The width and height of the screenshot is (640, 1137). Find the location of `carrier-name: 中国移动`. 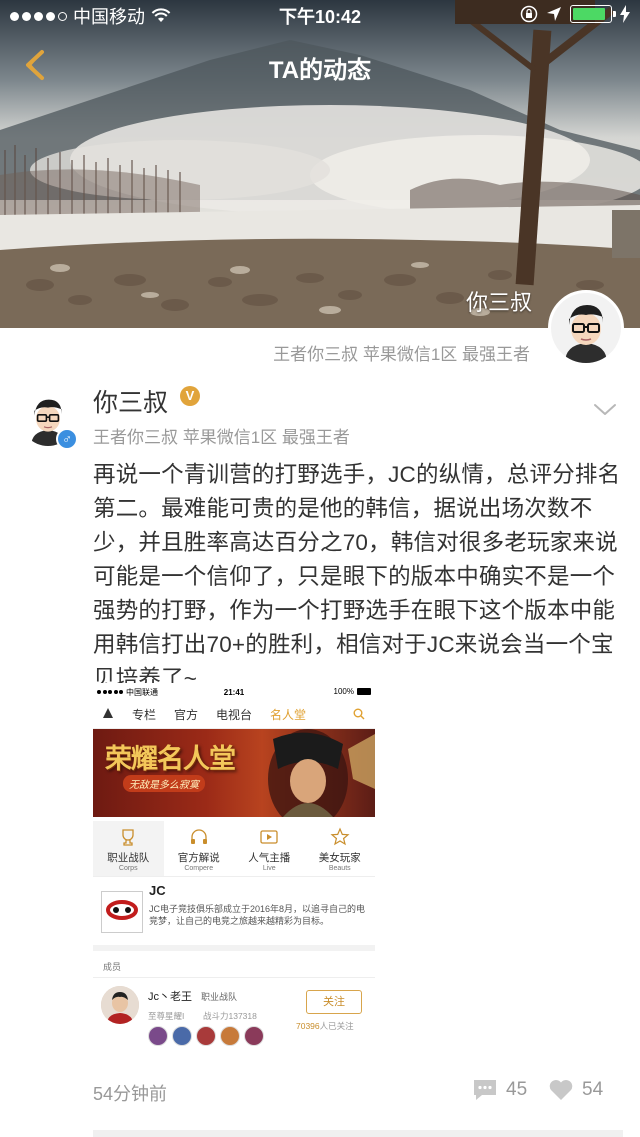

carrier-name: 中国移动 is located at coordinates (109, 17).